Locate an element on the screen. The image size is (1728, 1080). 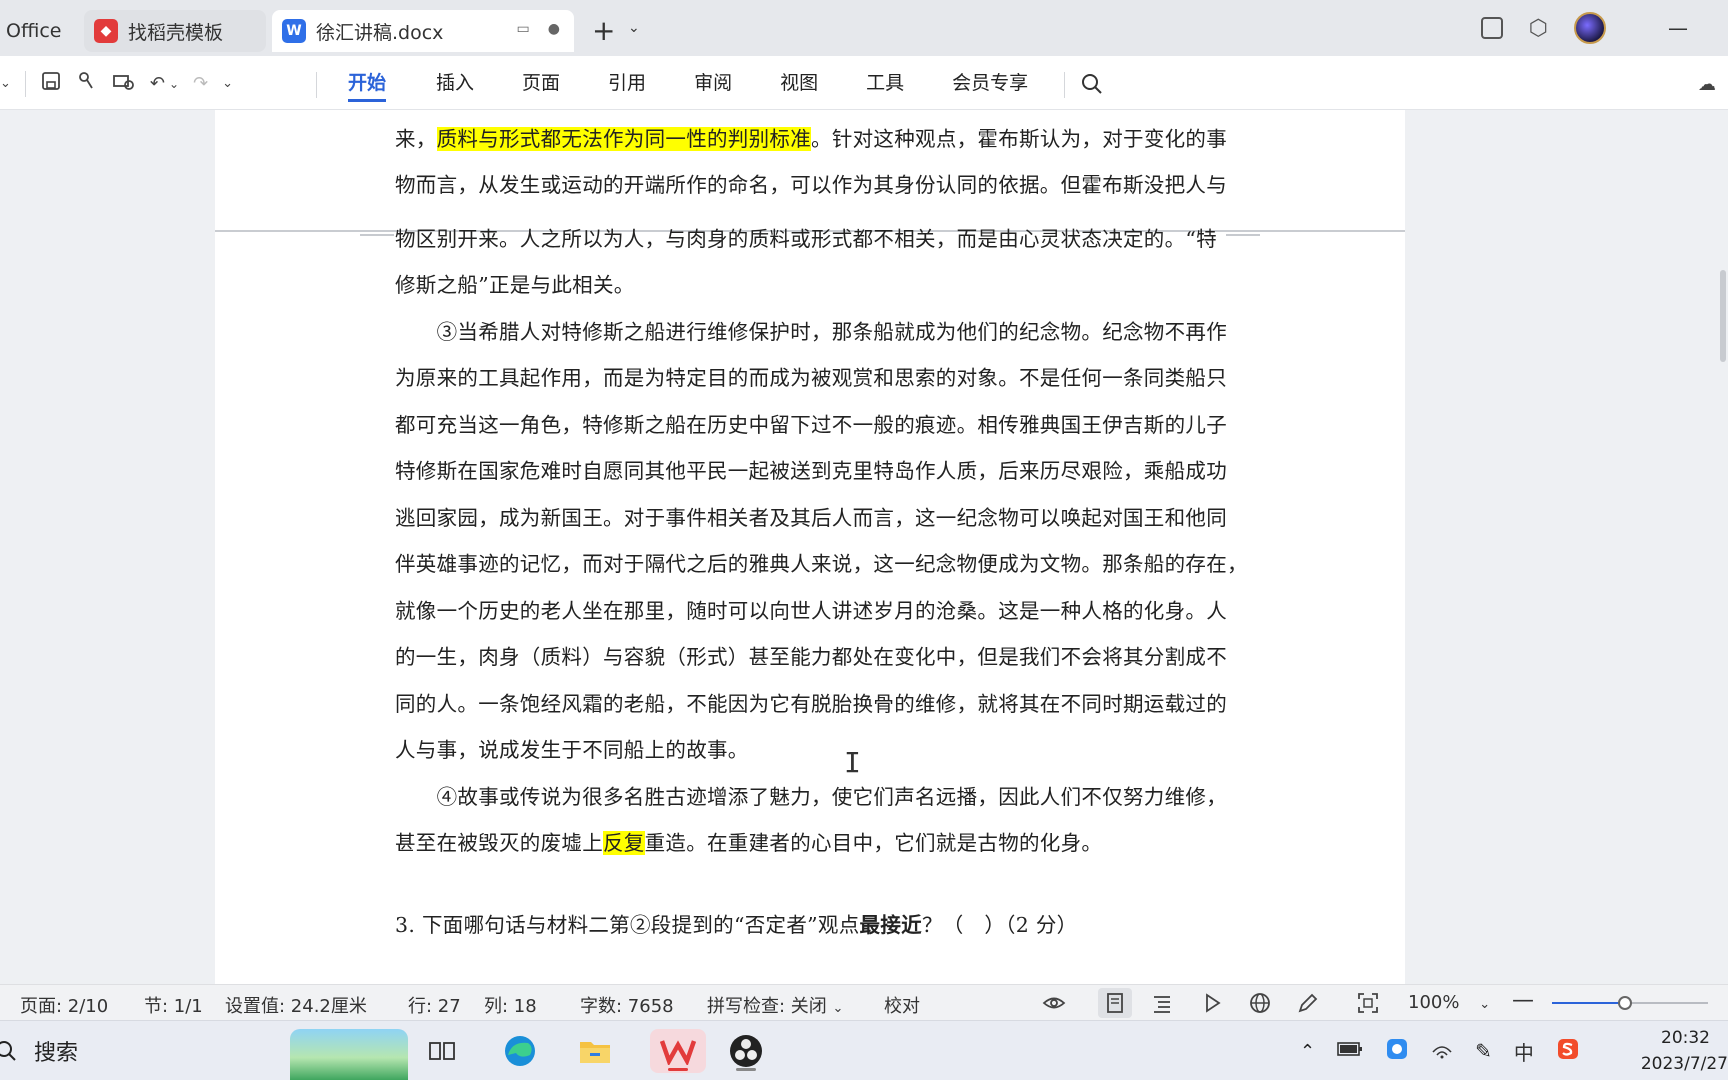
clock-date: 2023/7/27 is located at coordinates (1684, 1064).